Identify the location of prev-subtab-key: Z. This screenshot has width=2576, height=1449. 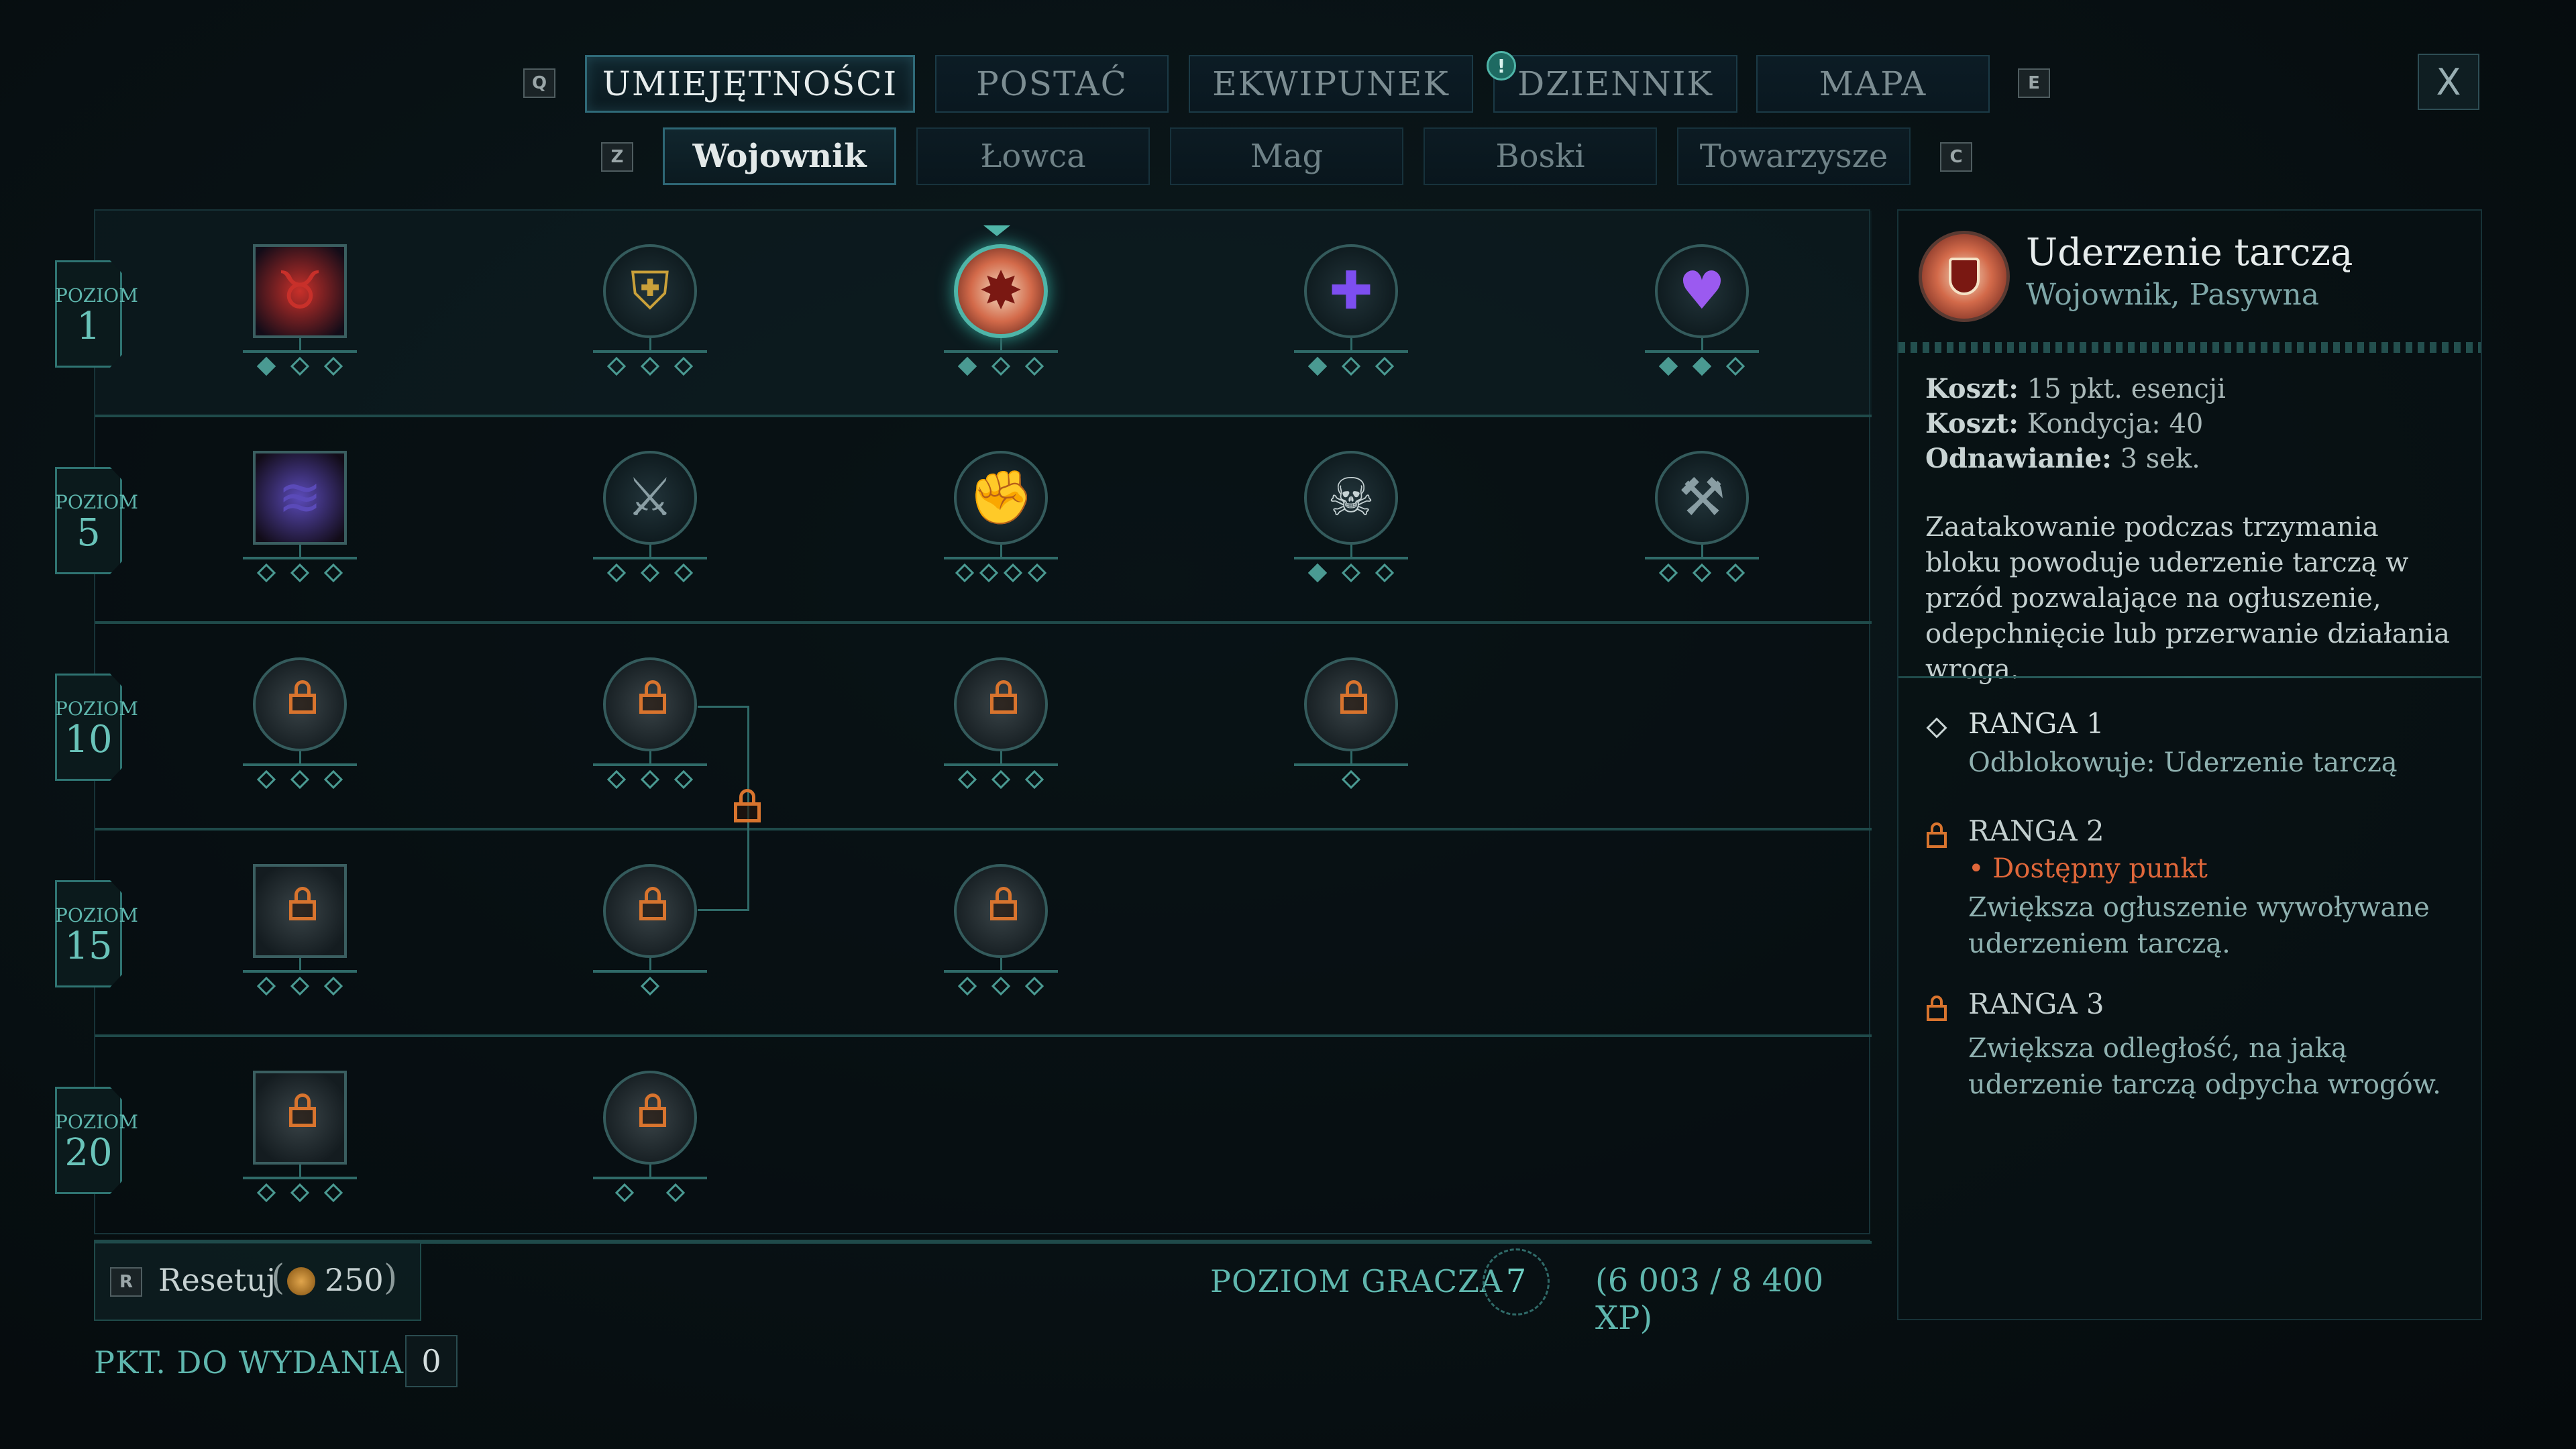
(617, 157).